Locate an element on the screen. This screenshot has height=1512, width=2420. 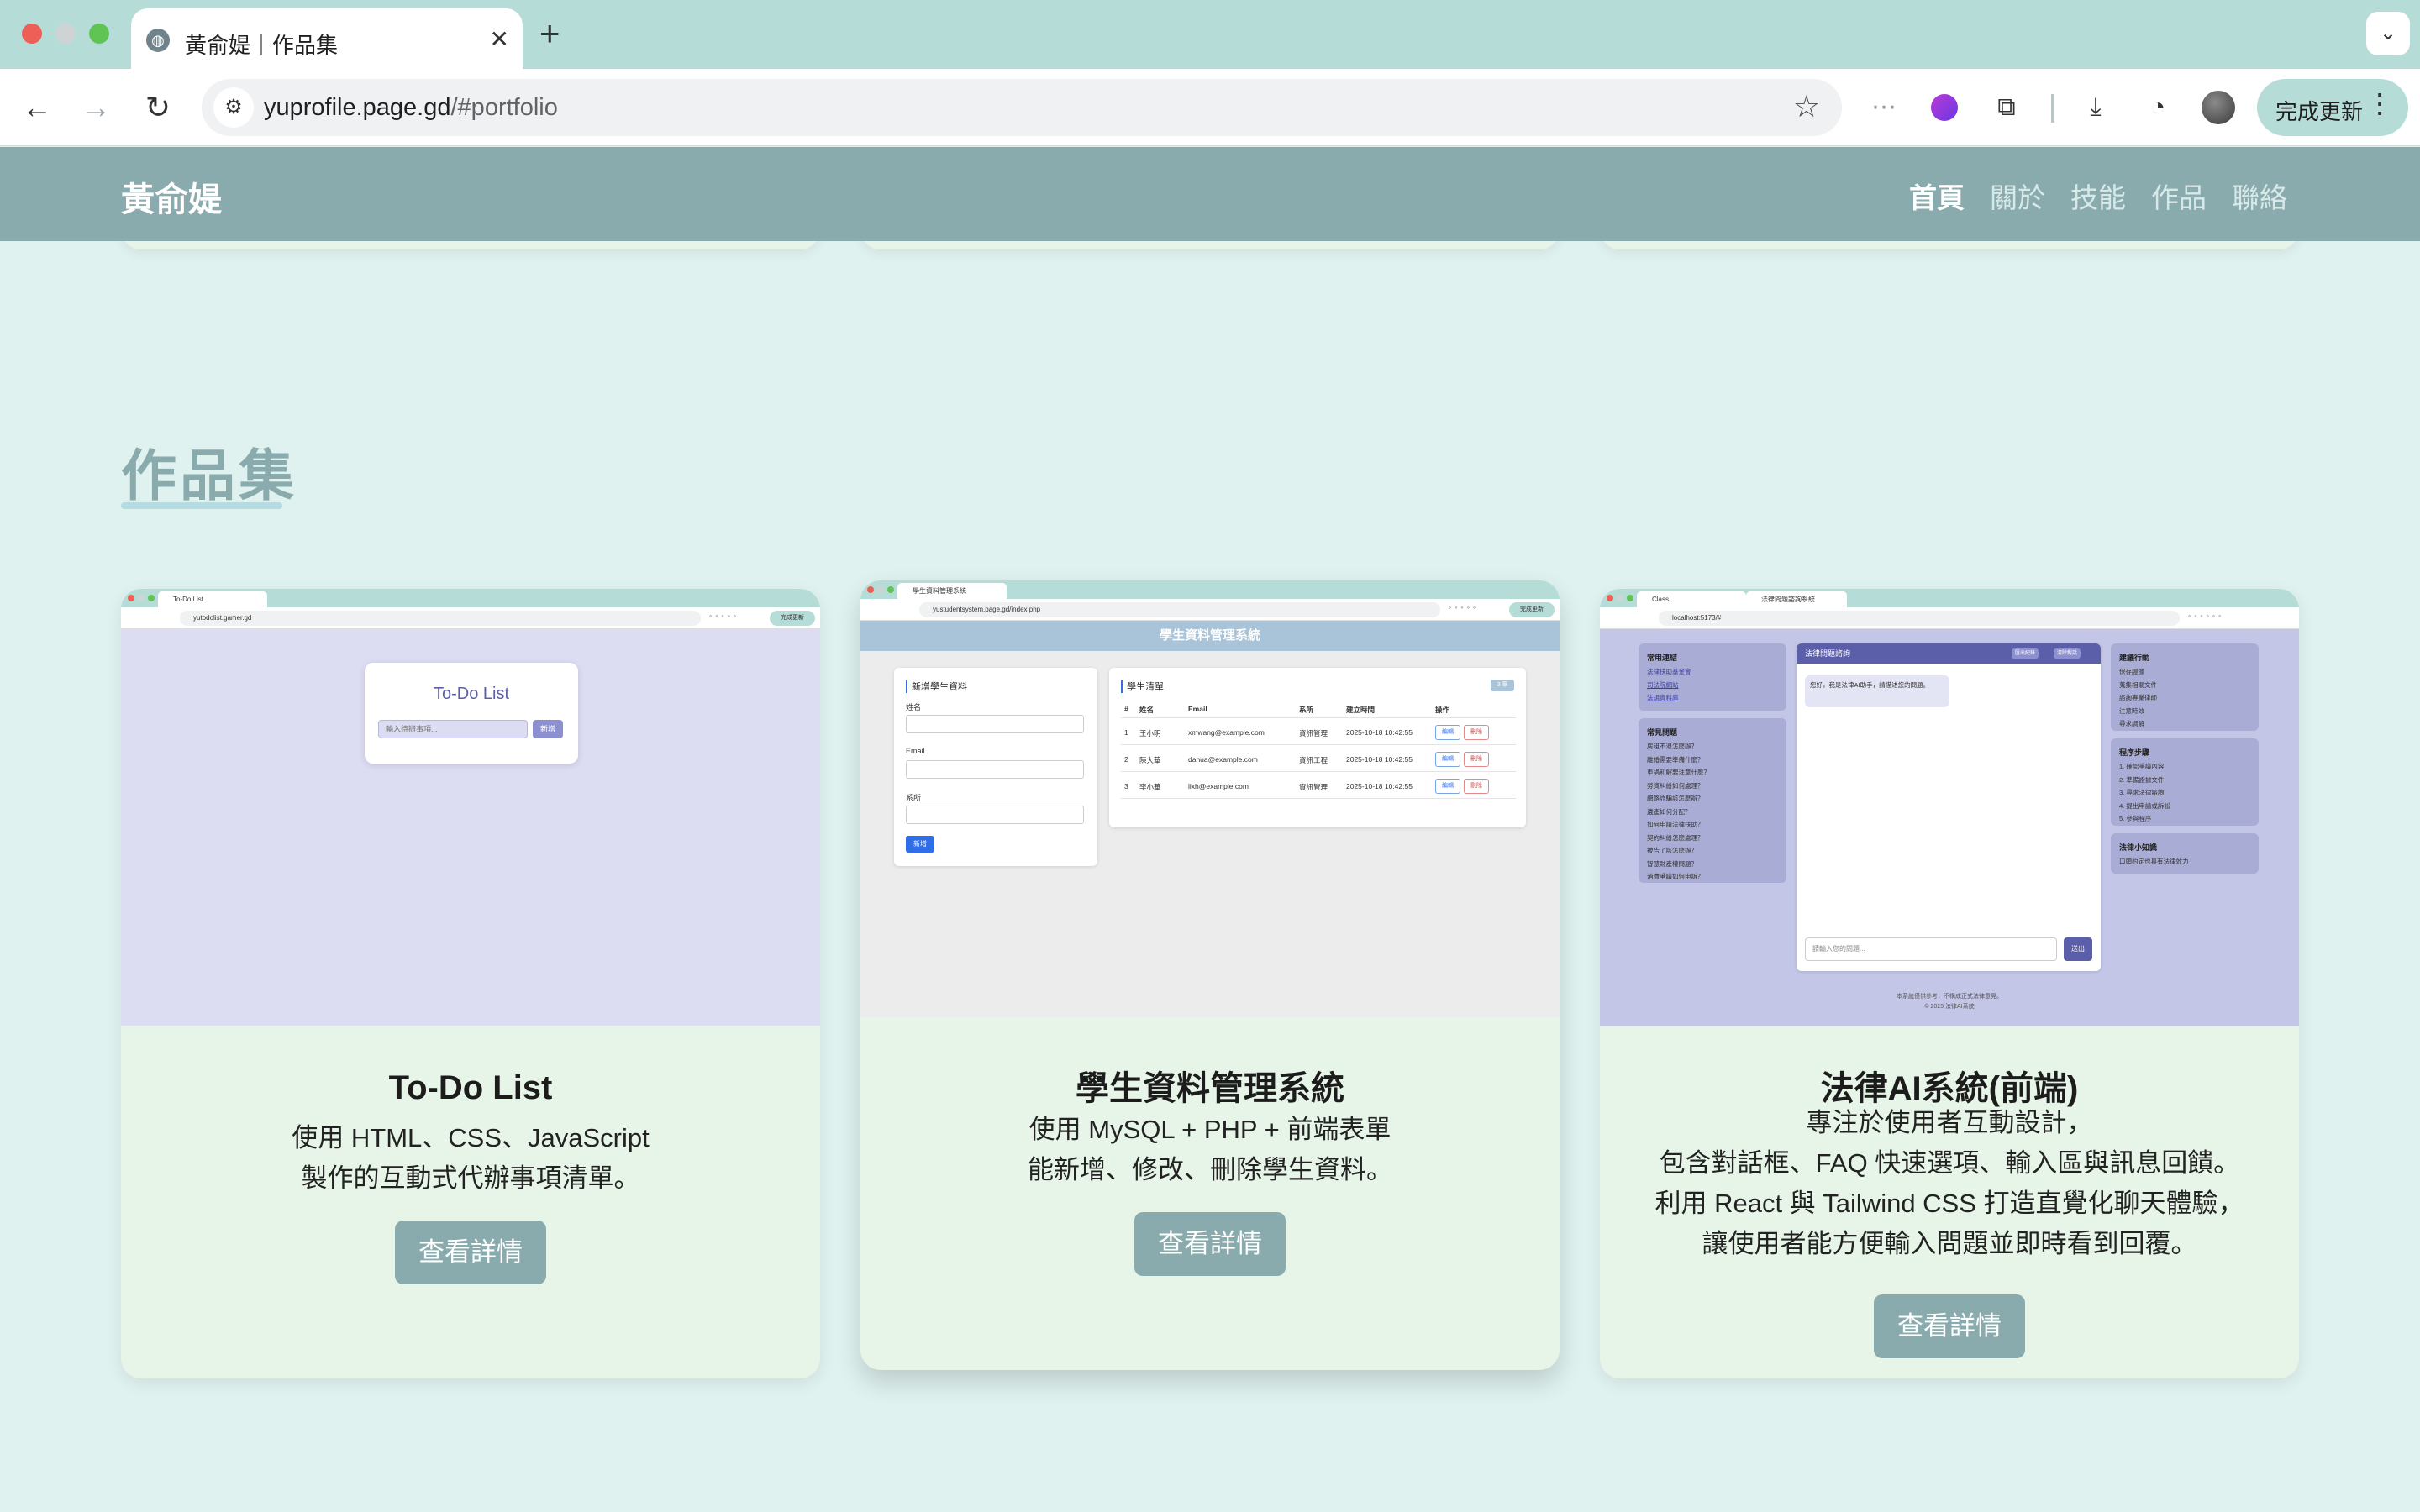
update-browser-button: 完成更新 ⋮ is located at coordinates (2332, 107).